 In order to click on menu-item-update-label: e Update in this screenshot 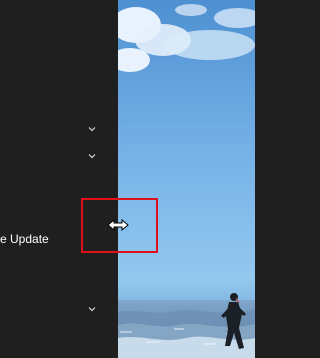, I will do `click(30, 239)`.